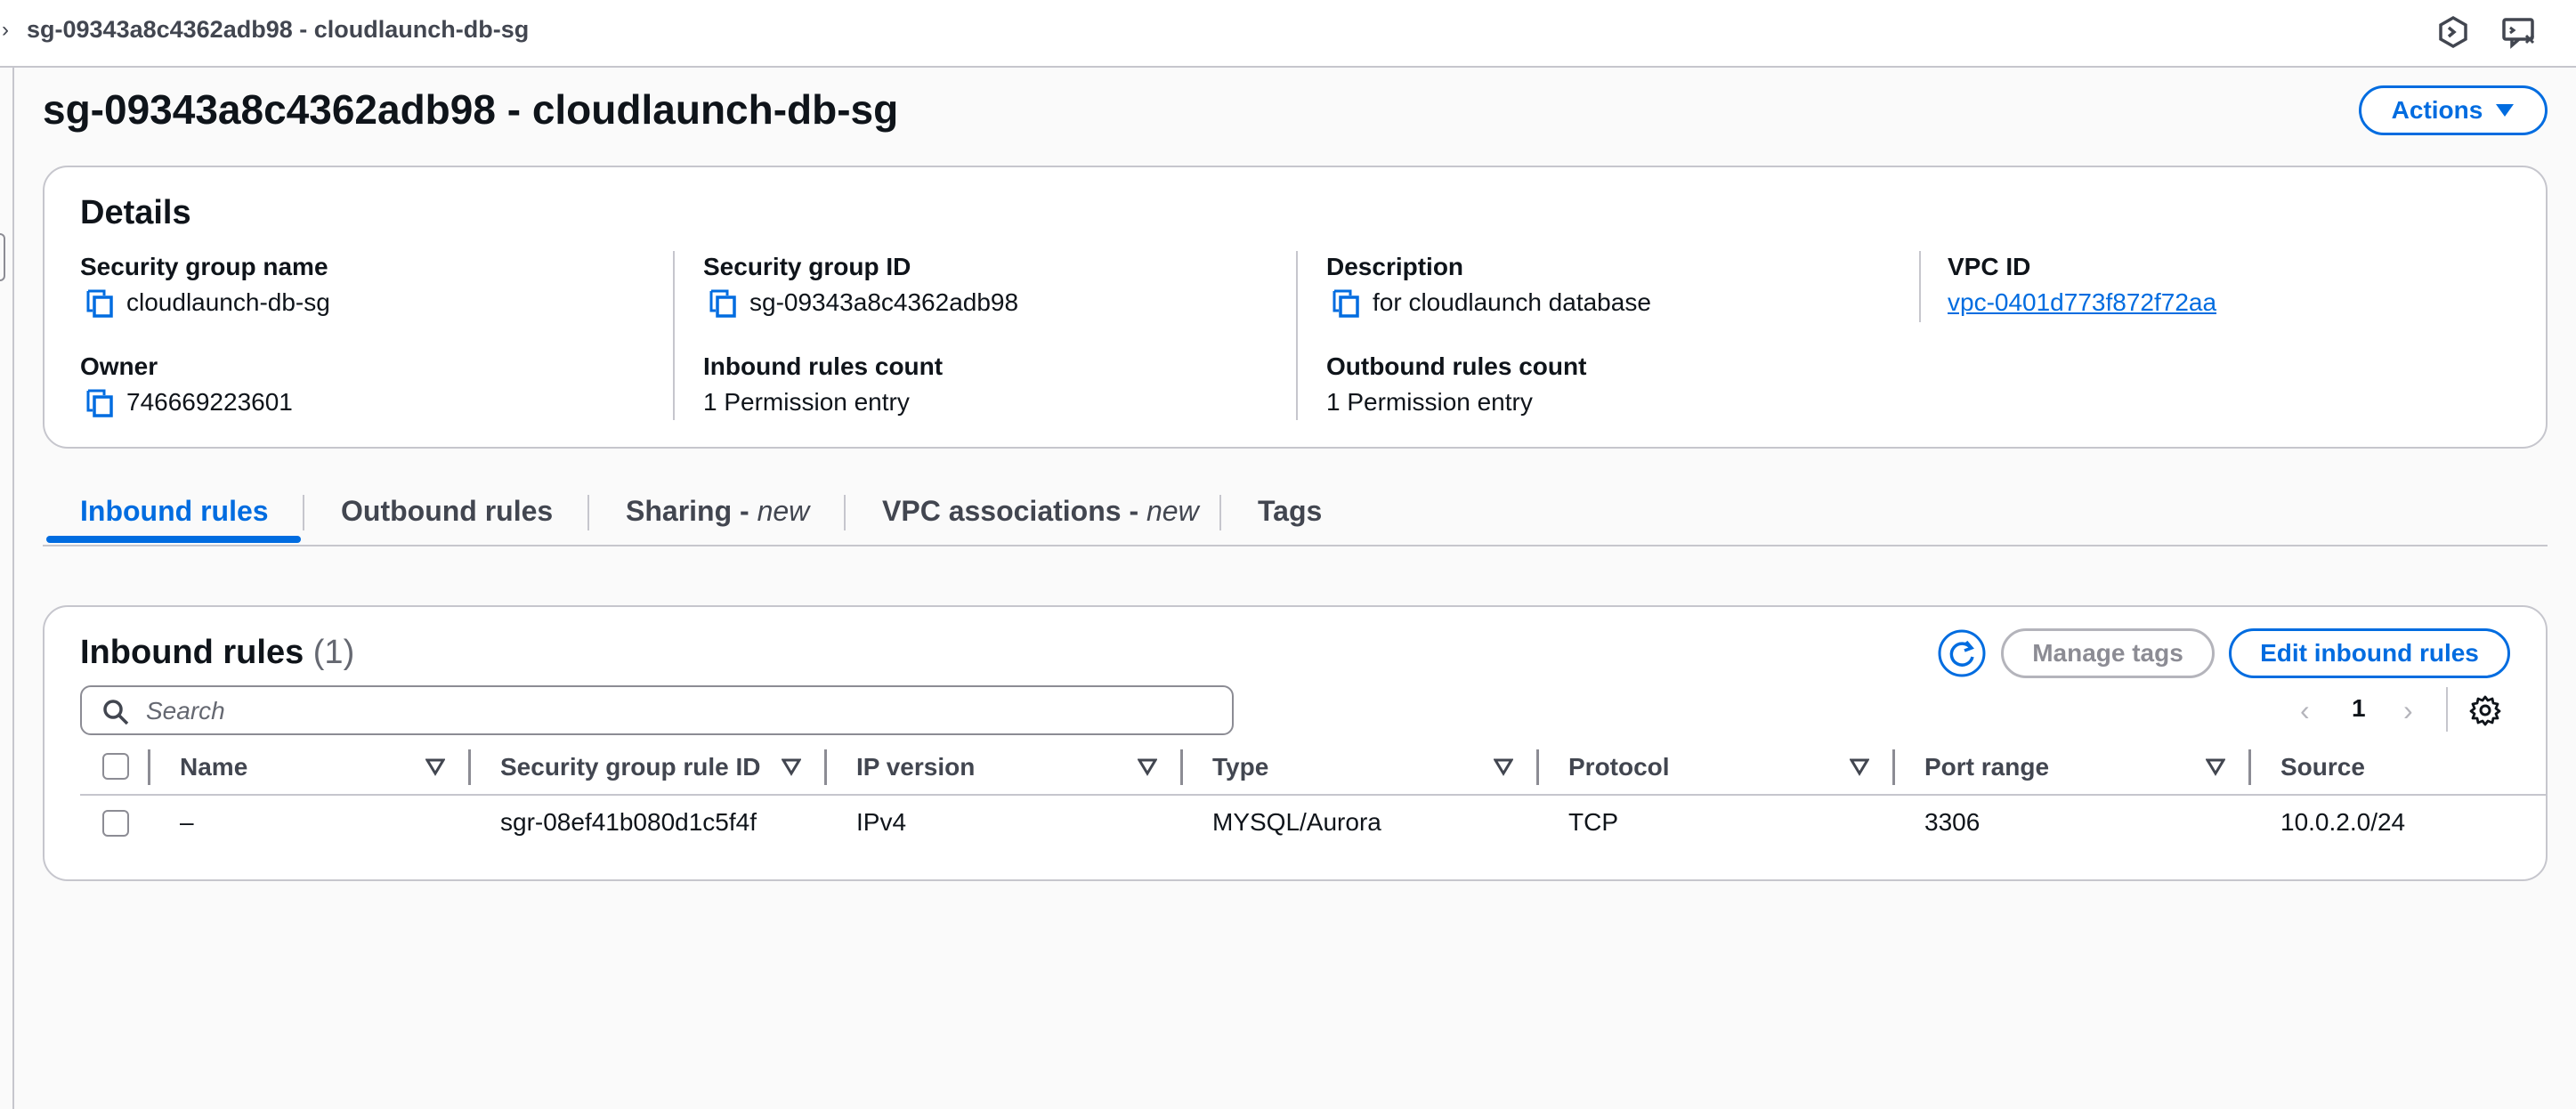  Describe the element at coordinates (1989, 266) in the screenshot. I see `vpc-id-label: VPC ID` at that location.